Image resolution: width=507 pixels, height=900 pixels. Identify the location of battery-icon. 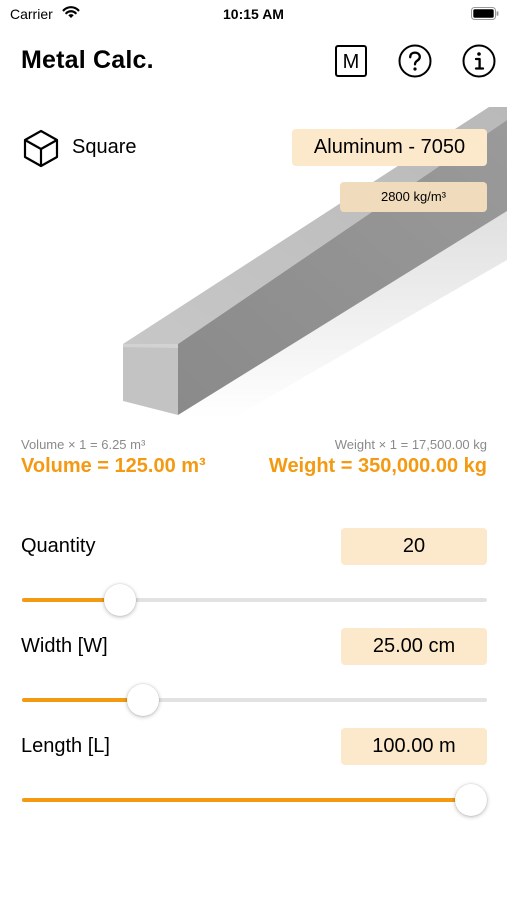
(485, 13).